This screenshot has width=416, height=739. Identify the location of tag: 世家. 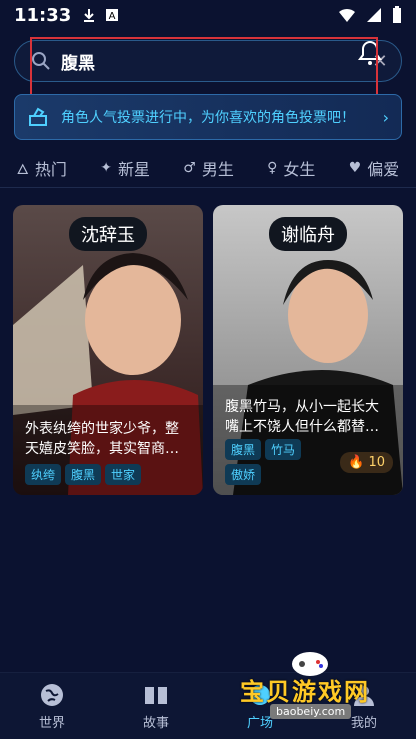
(123, 474).